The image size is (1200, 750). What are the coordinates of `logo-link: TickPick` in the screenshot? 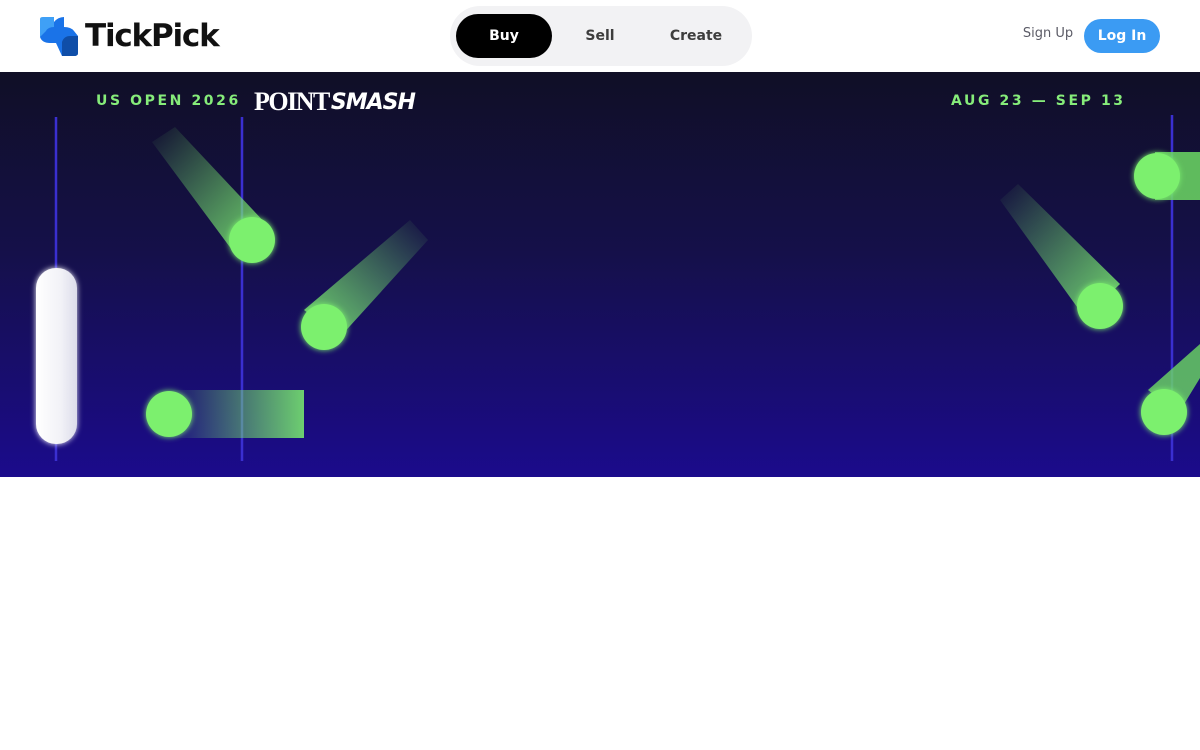 It's located at (130, 36).